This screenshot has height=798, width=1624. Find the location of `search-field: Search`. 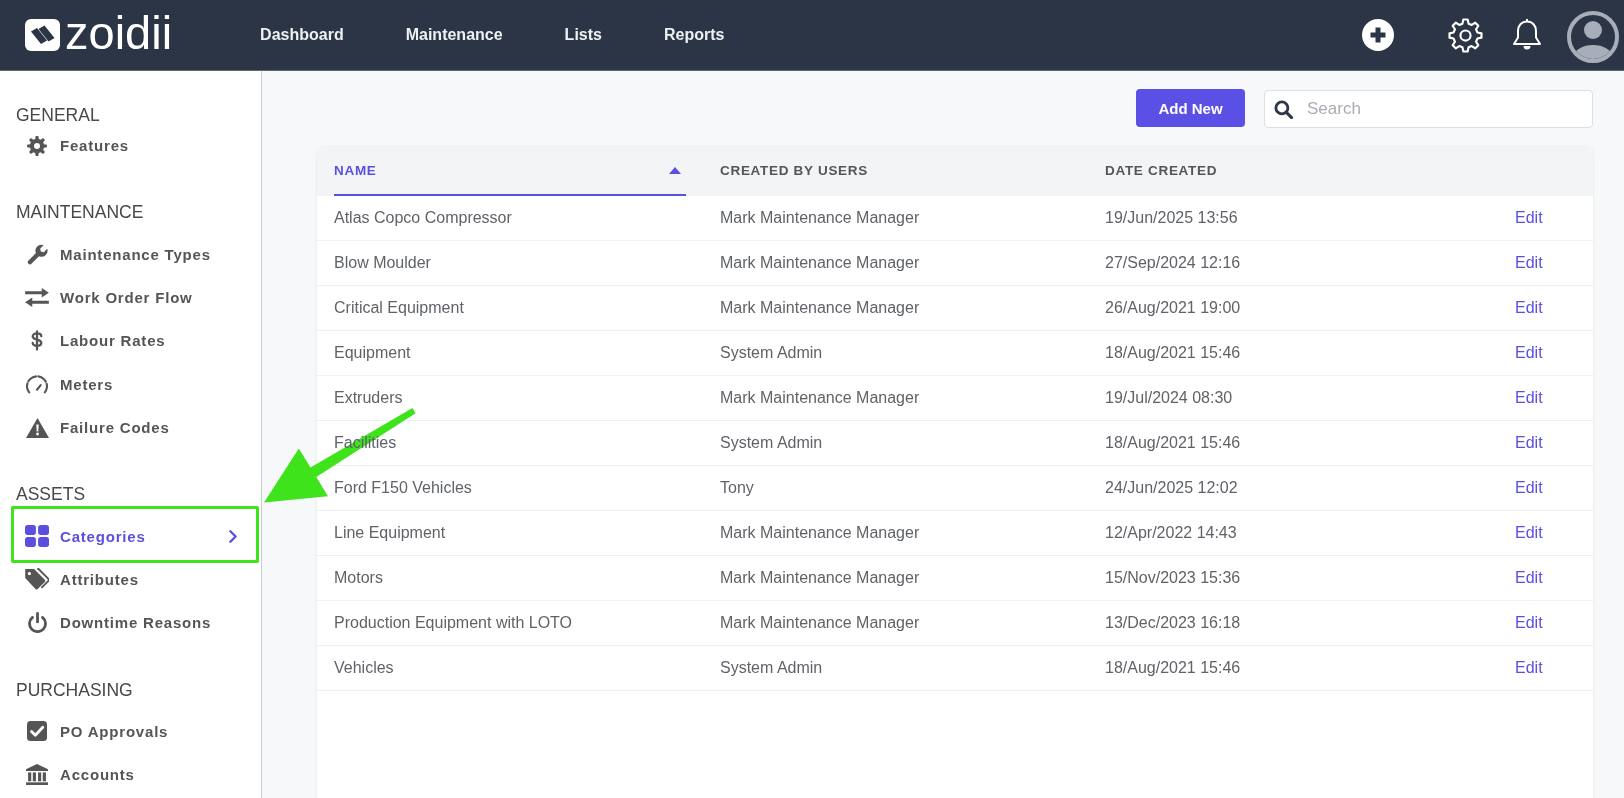

search-field: Search is located at coordinates (1428, 109).